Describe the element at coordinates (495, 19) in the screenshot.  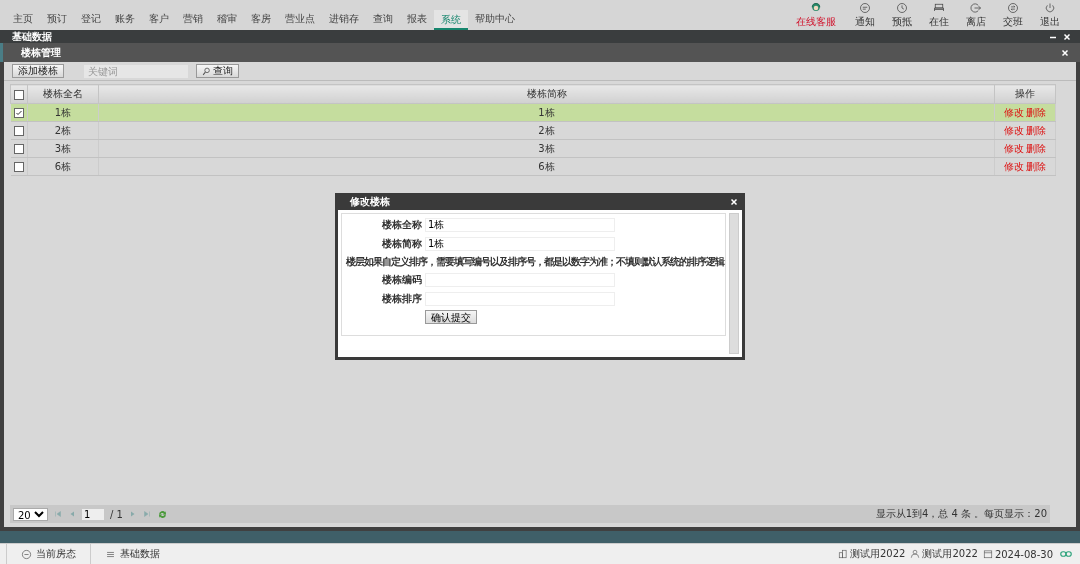
I see `nav-tab: 帮助中心` at that location.